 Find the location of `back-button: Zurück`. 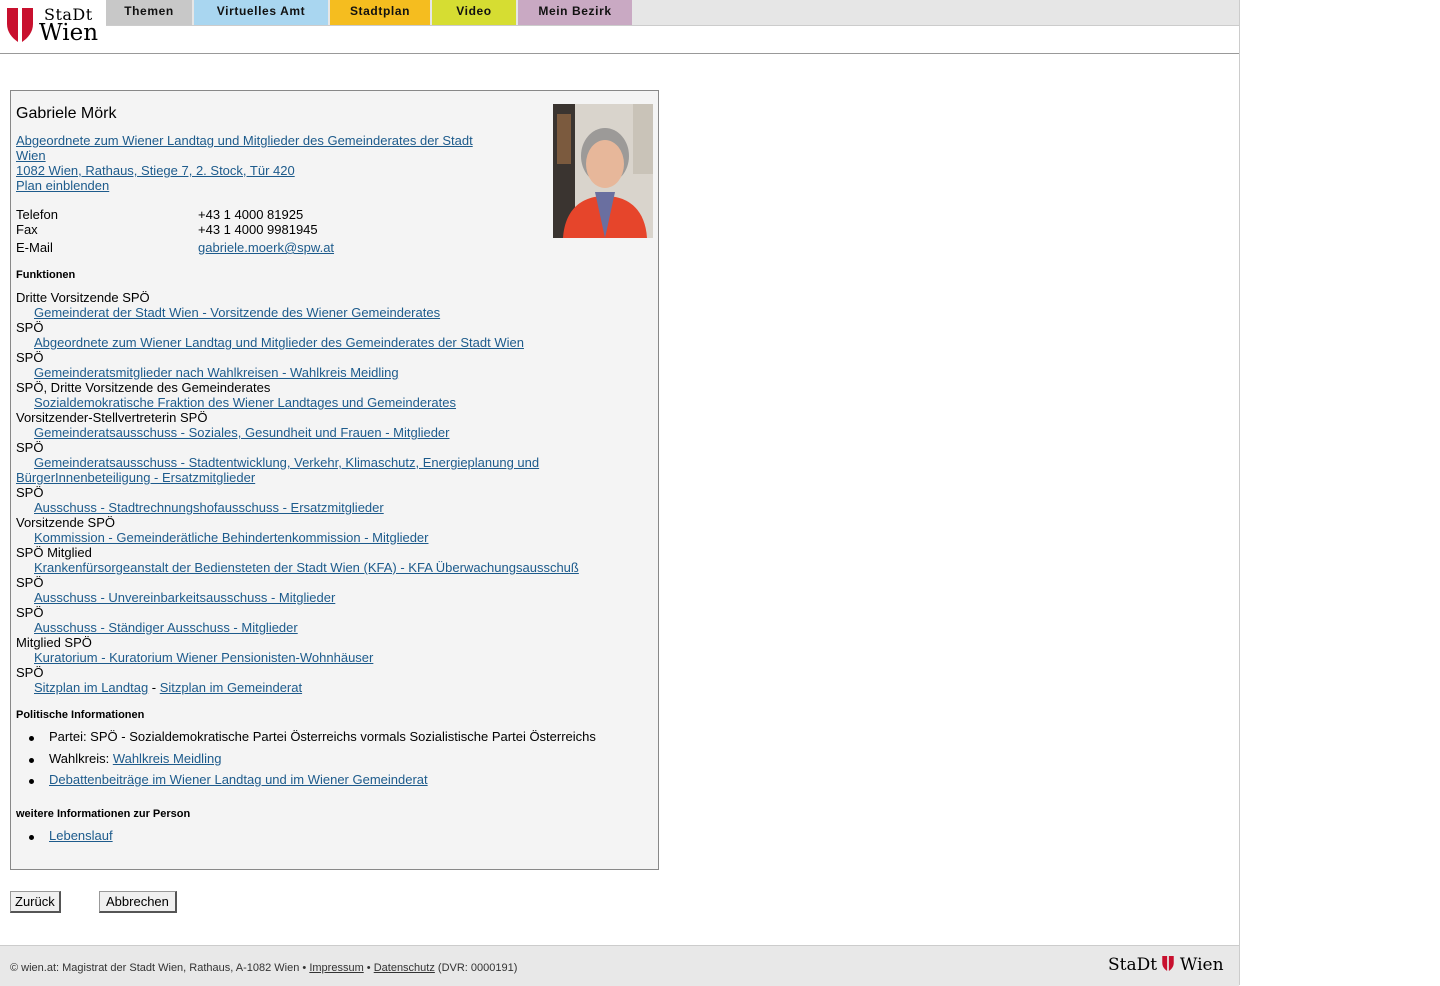

back-button: Zurück is located at coordinates (35, 902).